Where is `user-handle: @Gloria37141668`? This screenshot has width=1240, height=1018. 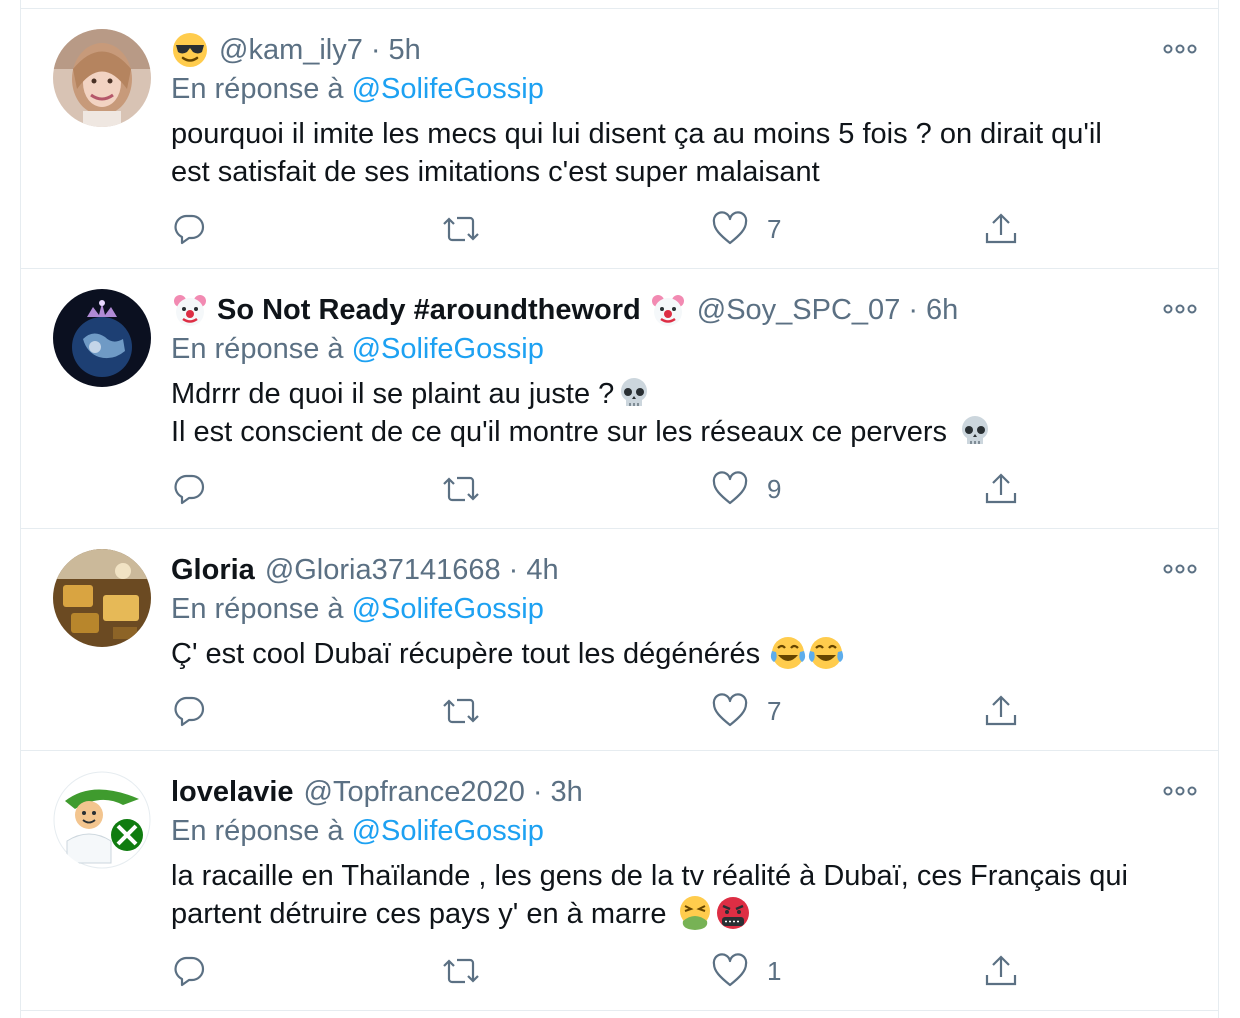
user-handle: @Gloria37141668 is located at coordinates (383, 570).